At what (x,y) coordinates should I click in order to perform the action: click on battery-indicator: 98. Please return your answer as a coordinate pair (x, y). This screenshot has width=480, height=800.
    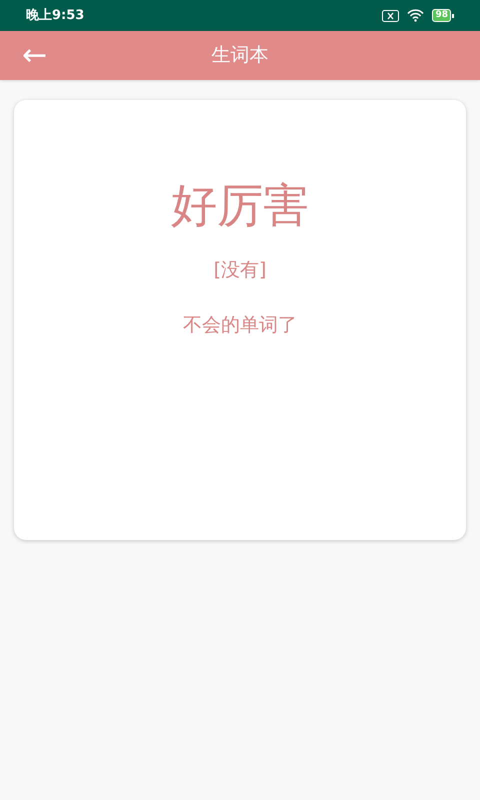
    Looking at the image, I should click on (443, 15).